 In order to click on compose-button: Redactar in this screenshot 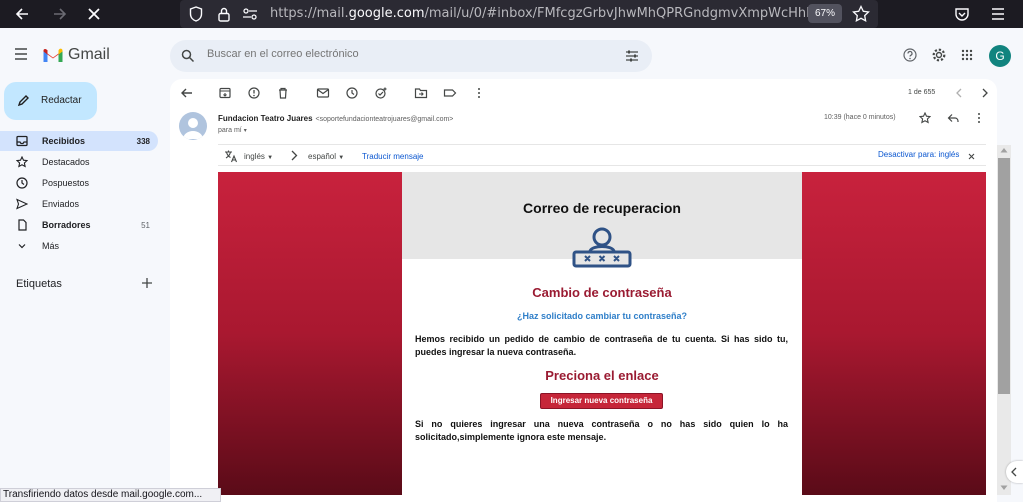, I will do `click(50, 101)`.